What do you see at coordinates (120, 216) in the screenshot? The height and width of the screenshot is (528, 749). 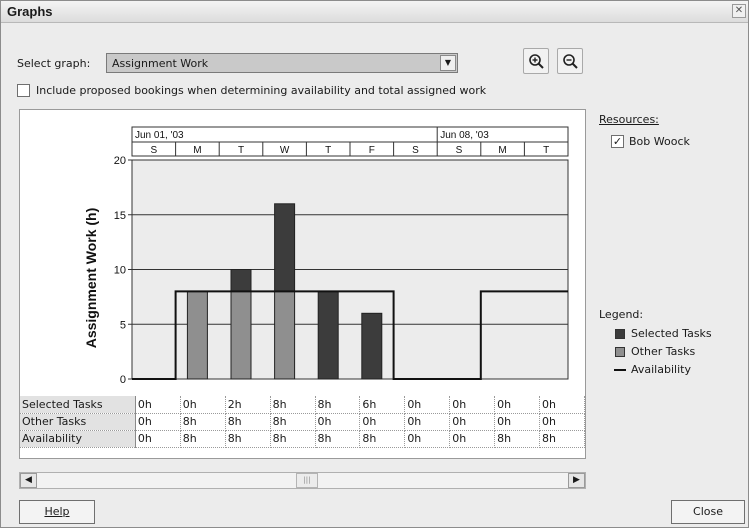 I see `y-tick-label: 15` at bounding box center [120, 216].